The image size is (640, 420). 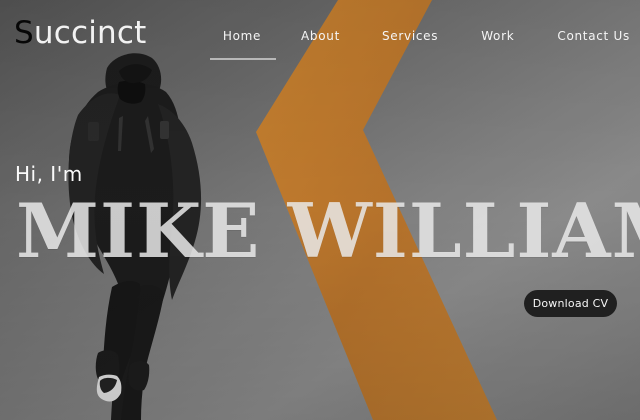 I want to click on nav-services-label: Services, so click(x=410, y=36).